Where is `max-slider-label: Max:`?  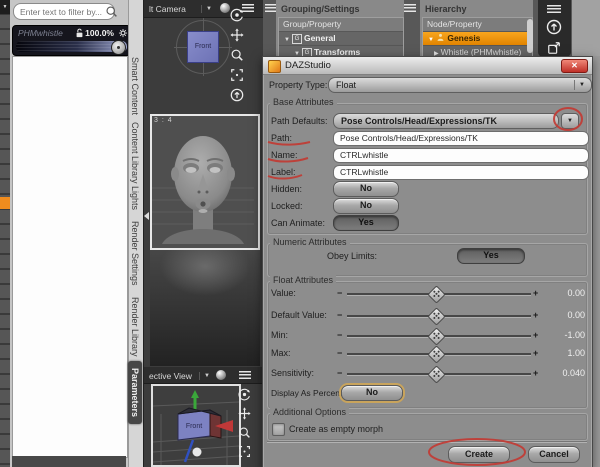 max-slider-label: Max: is located at coordinates (281, 353).